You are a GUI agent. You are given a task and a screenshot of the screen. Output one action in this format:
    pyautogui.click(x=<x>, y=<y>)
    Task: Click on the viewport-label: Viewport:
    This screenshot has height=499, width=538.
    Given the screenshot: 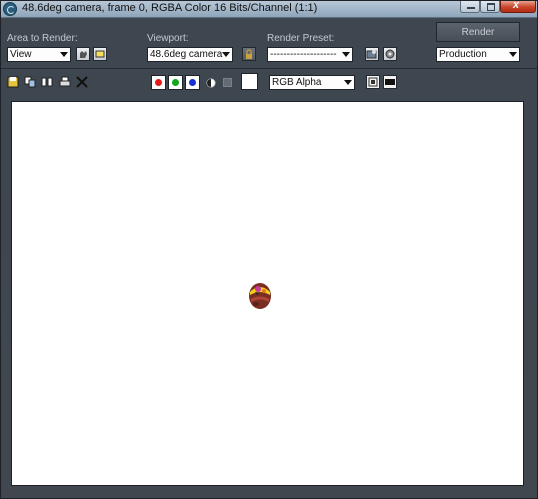 What is the action you would take?
    pyautogui.click(x=168, y=38)
    